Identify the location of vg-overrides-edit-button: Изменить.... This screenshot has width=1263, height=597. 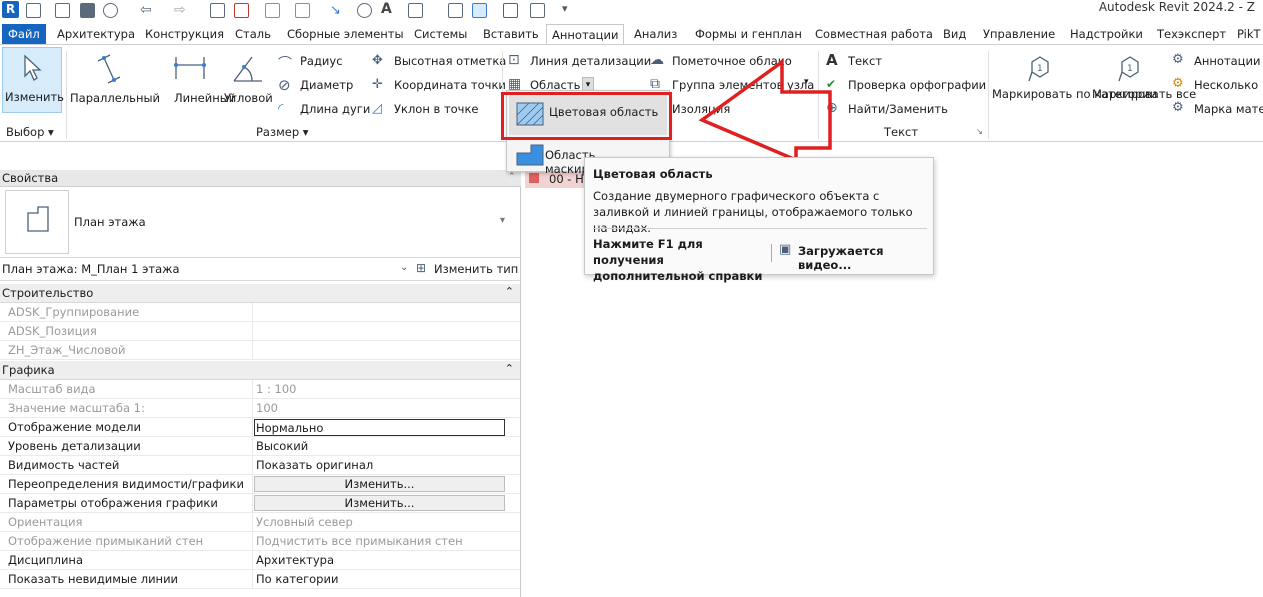
(379, 484).